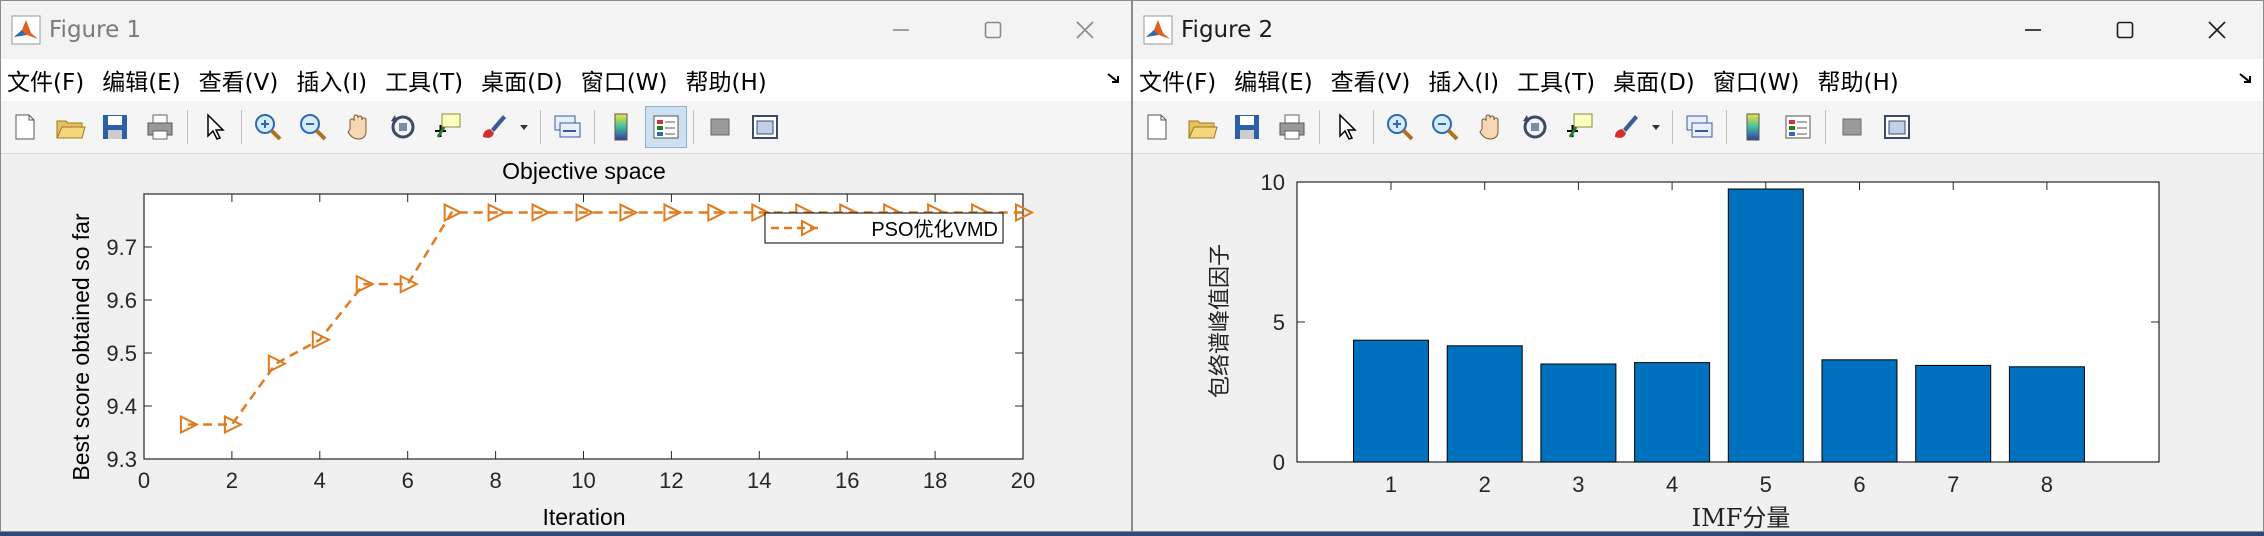  Describe the element at coordinates (566, 30) in the screenshot. I see `title-bar: Figure 1` at that location.